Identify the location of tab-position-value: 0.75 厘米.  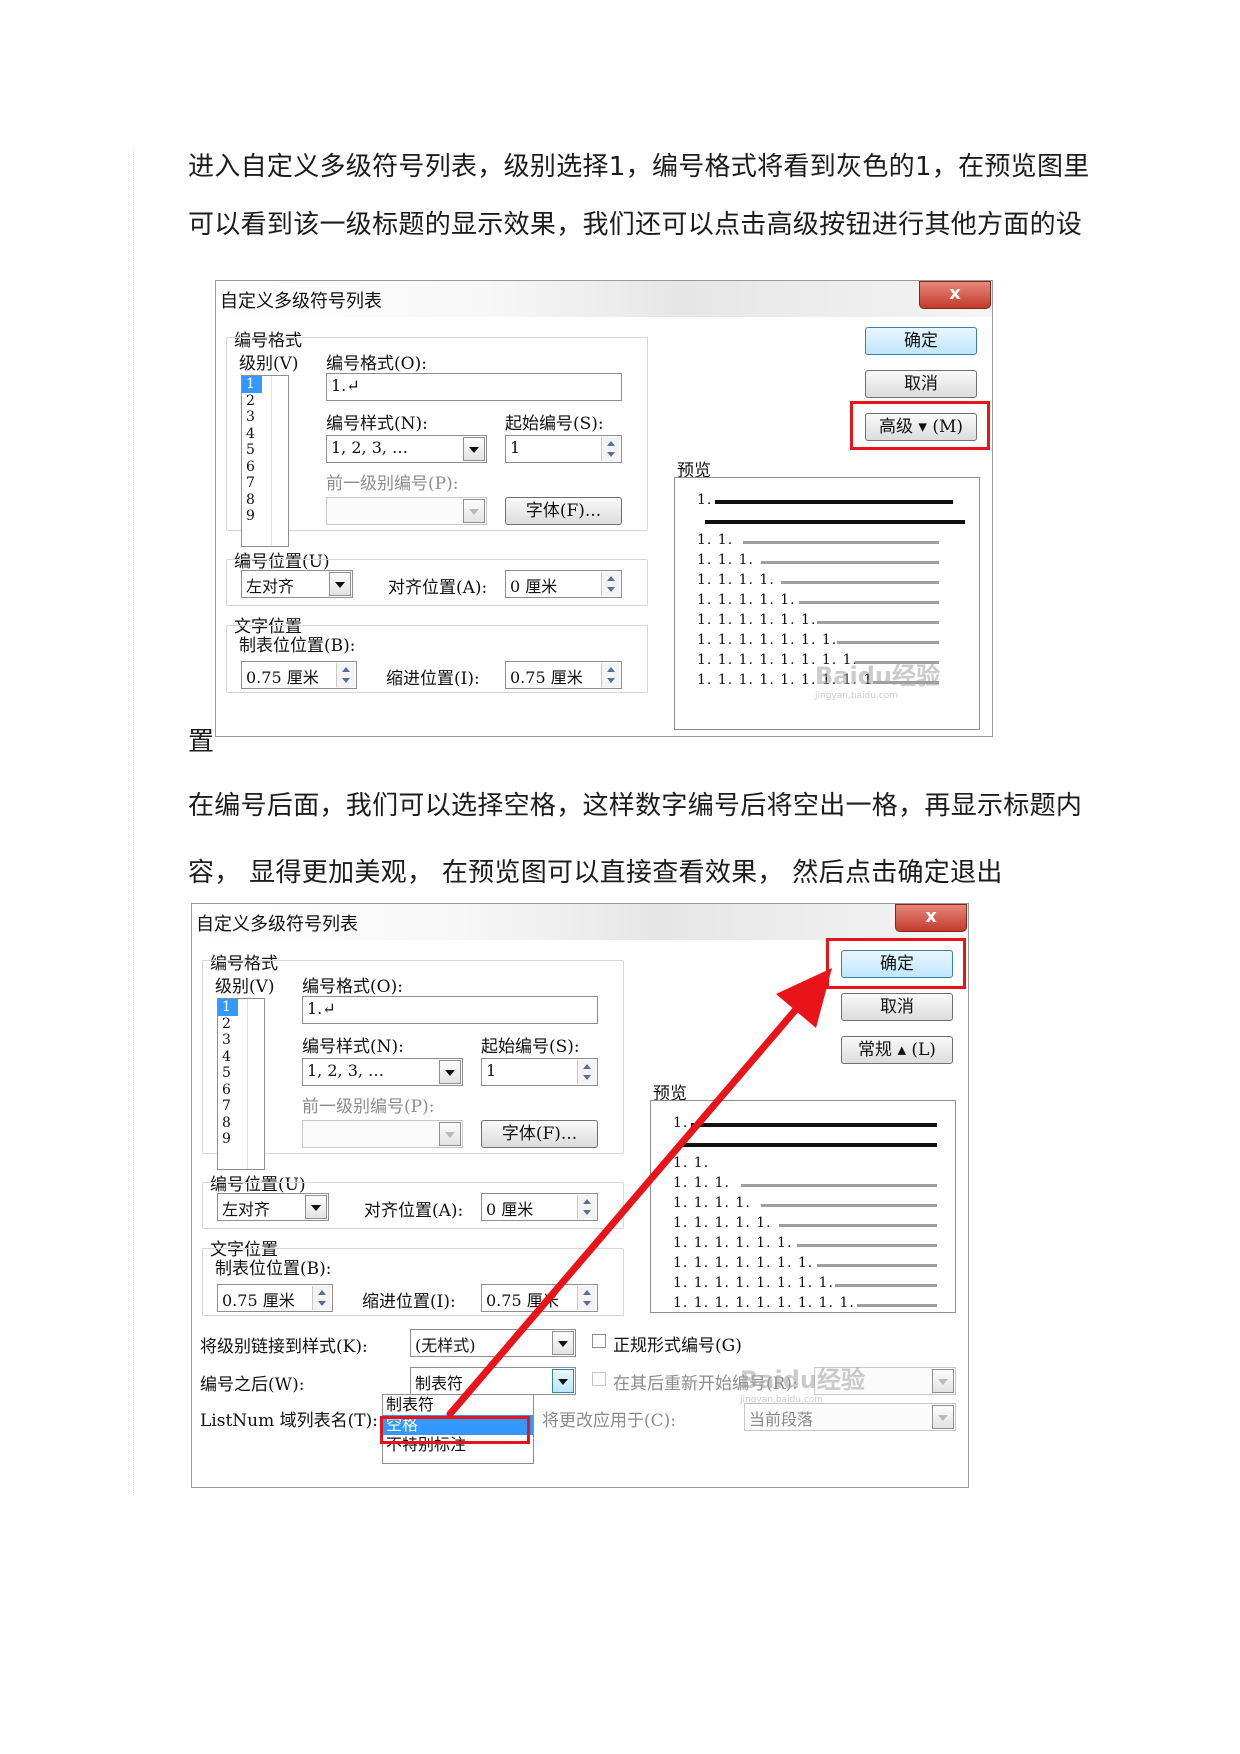
(282, 677).